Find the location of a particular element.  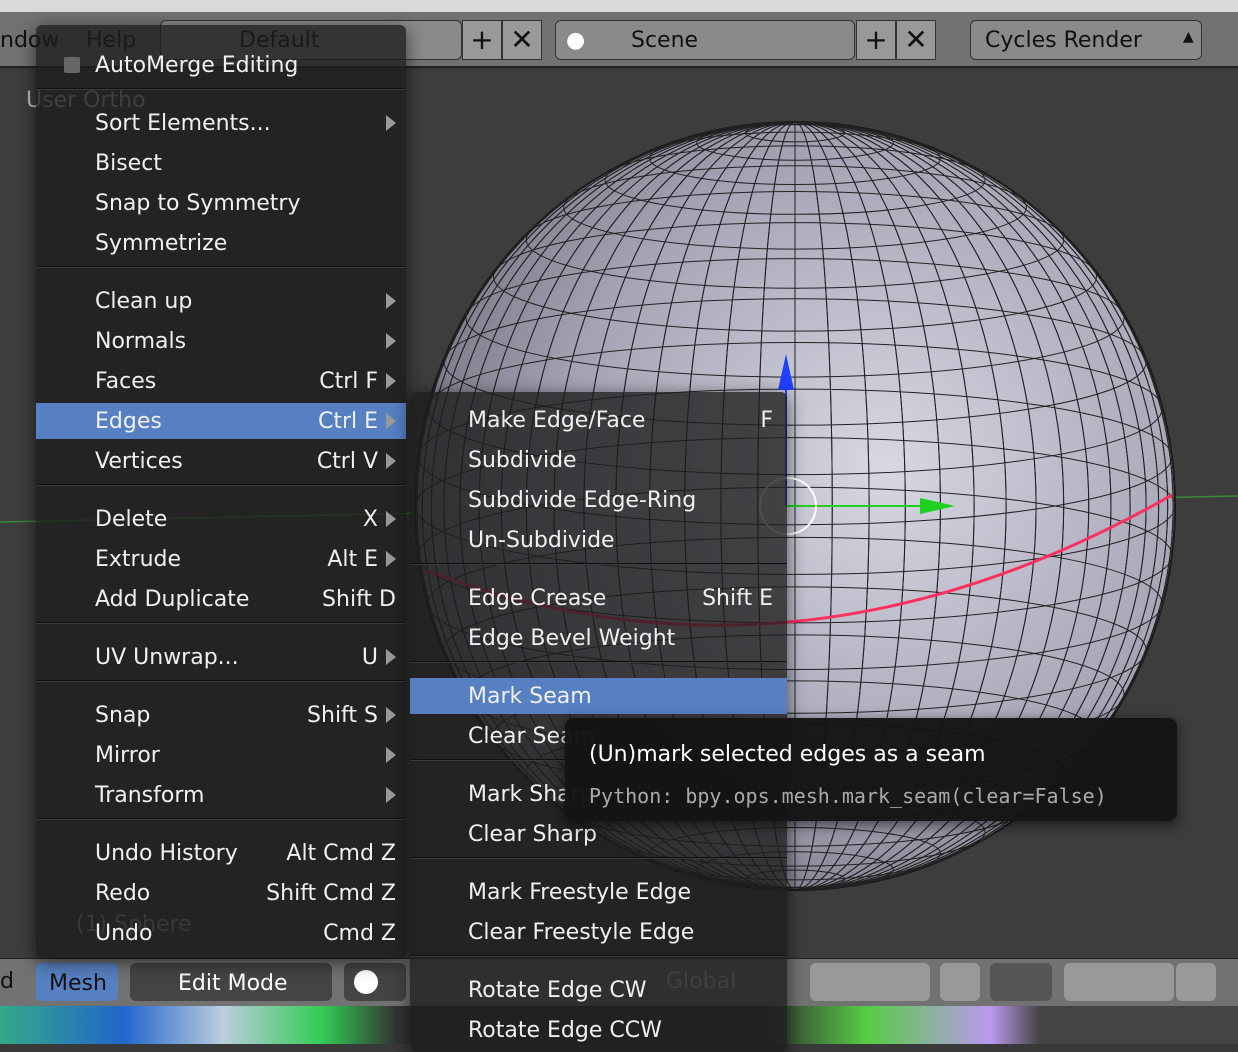

scene-field: ● Scene is located at coordinates (705, 40).